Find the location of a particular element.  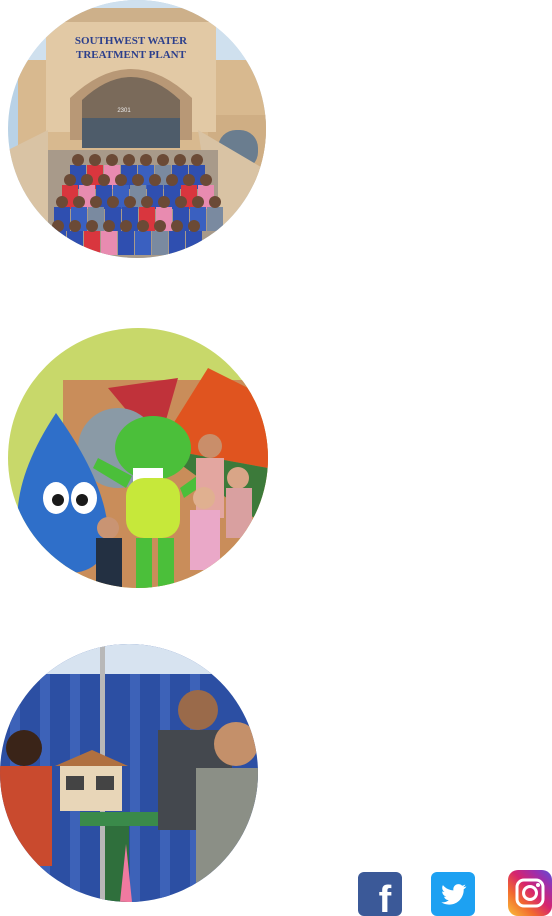

sign-line-2: TREATMENT PLANT is located at coordinates (131, 55).